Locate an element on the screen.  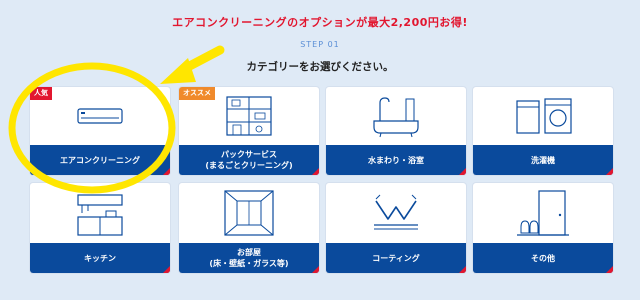
promo-banner: エアコンクリーニングのオプションが最大2,200円お得! is located at coordinates (320, 22).